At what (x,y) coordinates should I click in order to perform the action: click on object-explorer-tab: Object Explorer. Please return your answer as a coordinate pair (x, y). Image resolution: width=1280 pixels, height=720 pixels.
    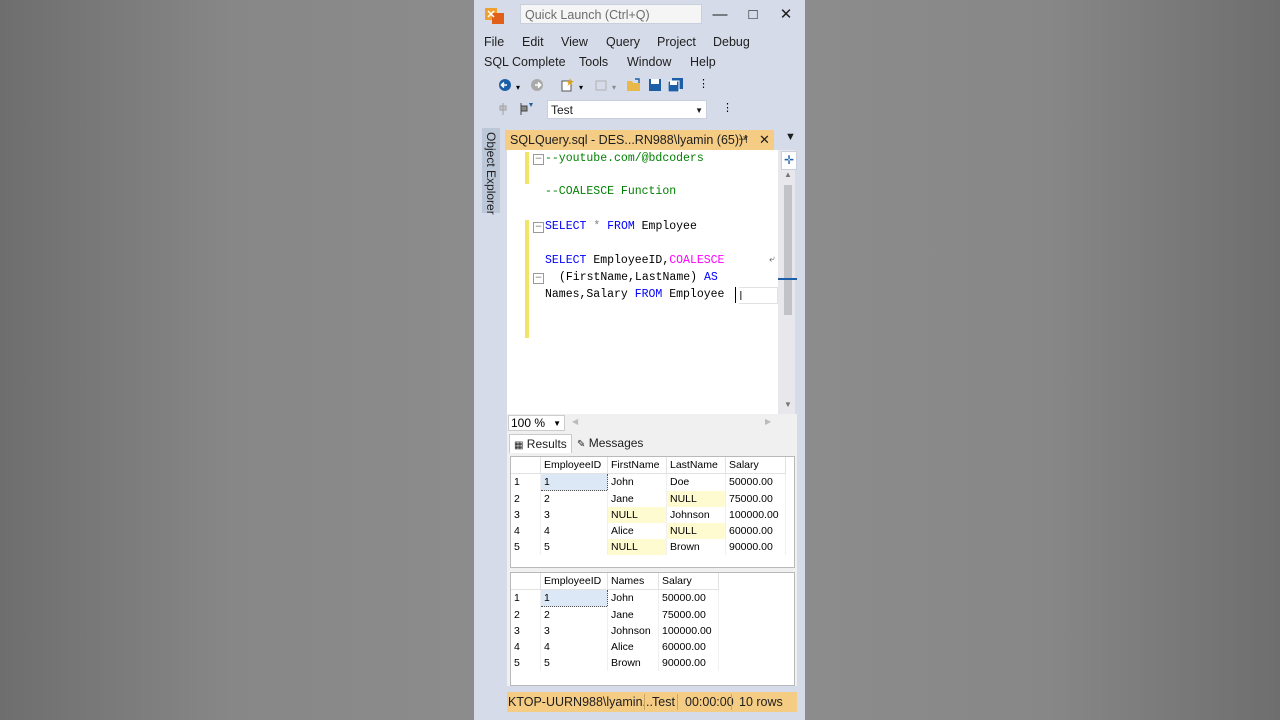
    Looking at the image, I should click on (491, 171).